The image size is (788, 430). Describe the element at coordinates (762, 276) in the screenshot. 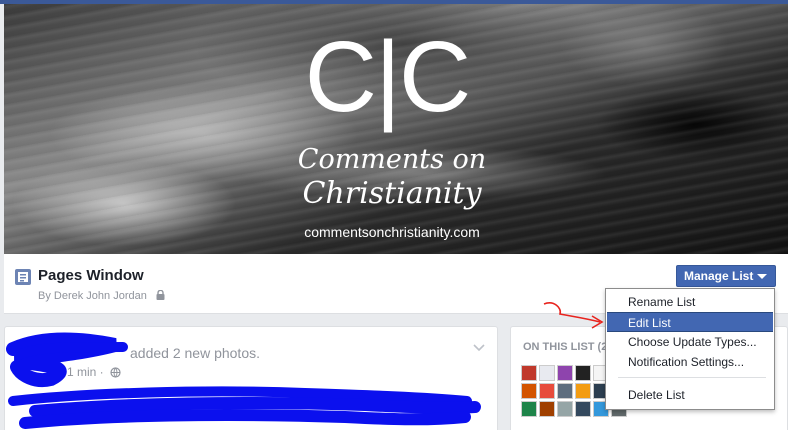

I see `chevron-down-icon` at that location.